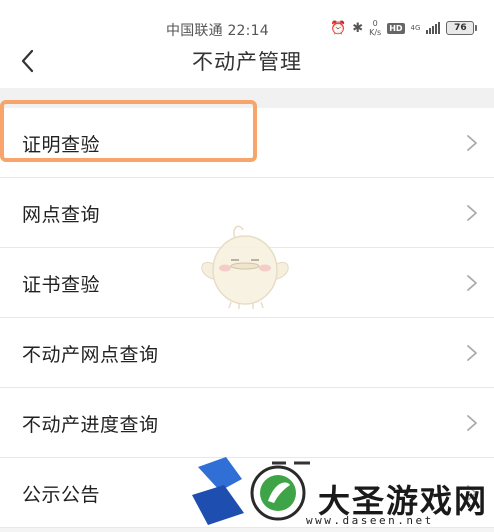 This screenshot has height=532, width=494. I want to click on status-icons: ⏰ ✱ 0 K/s HD 4G 76, so click(404, 28).